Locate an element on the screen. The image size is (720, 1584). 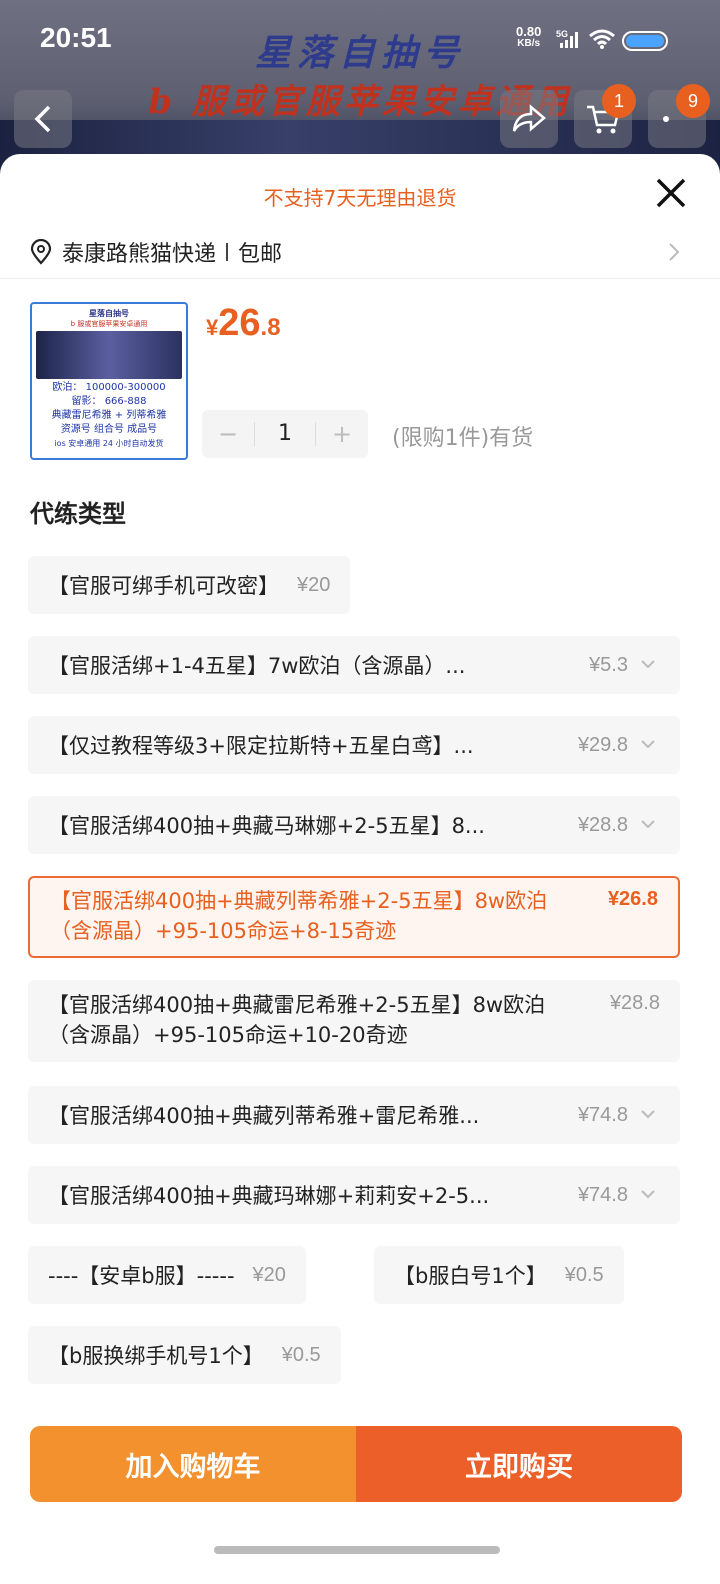
share-button is located at coordinates (529, 119).